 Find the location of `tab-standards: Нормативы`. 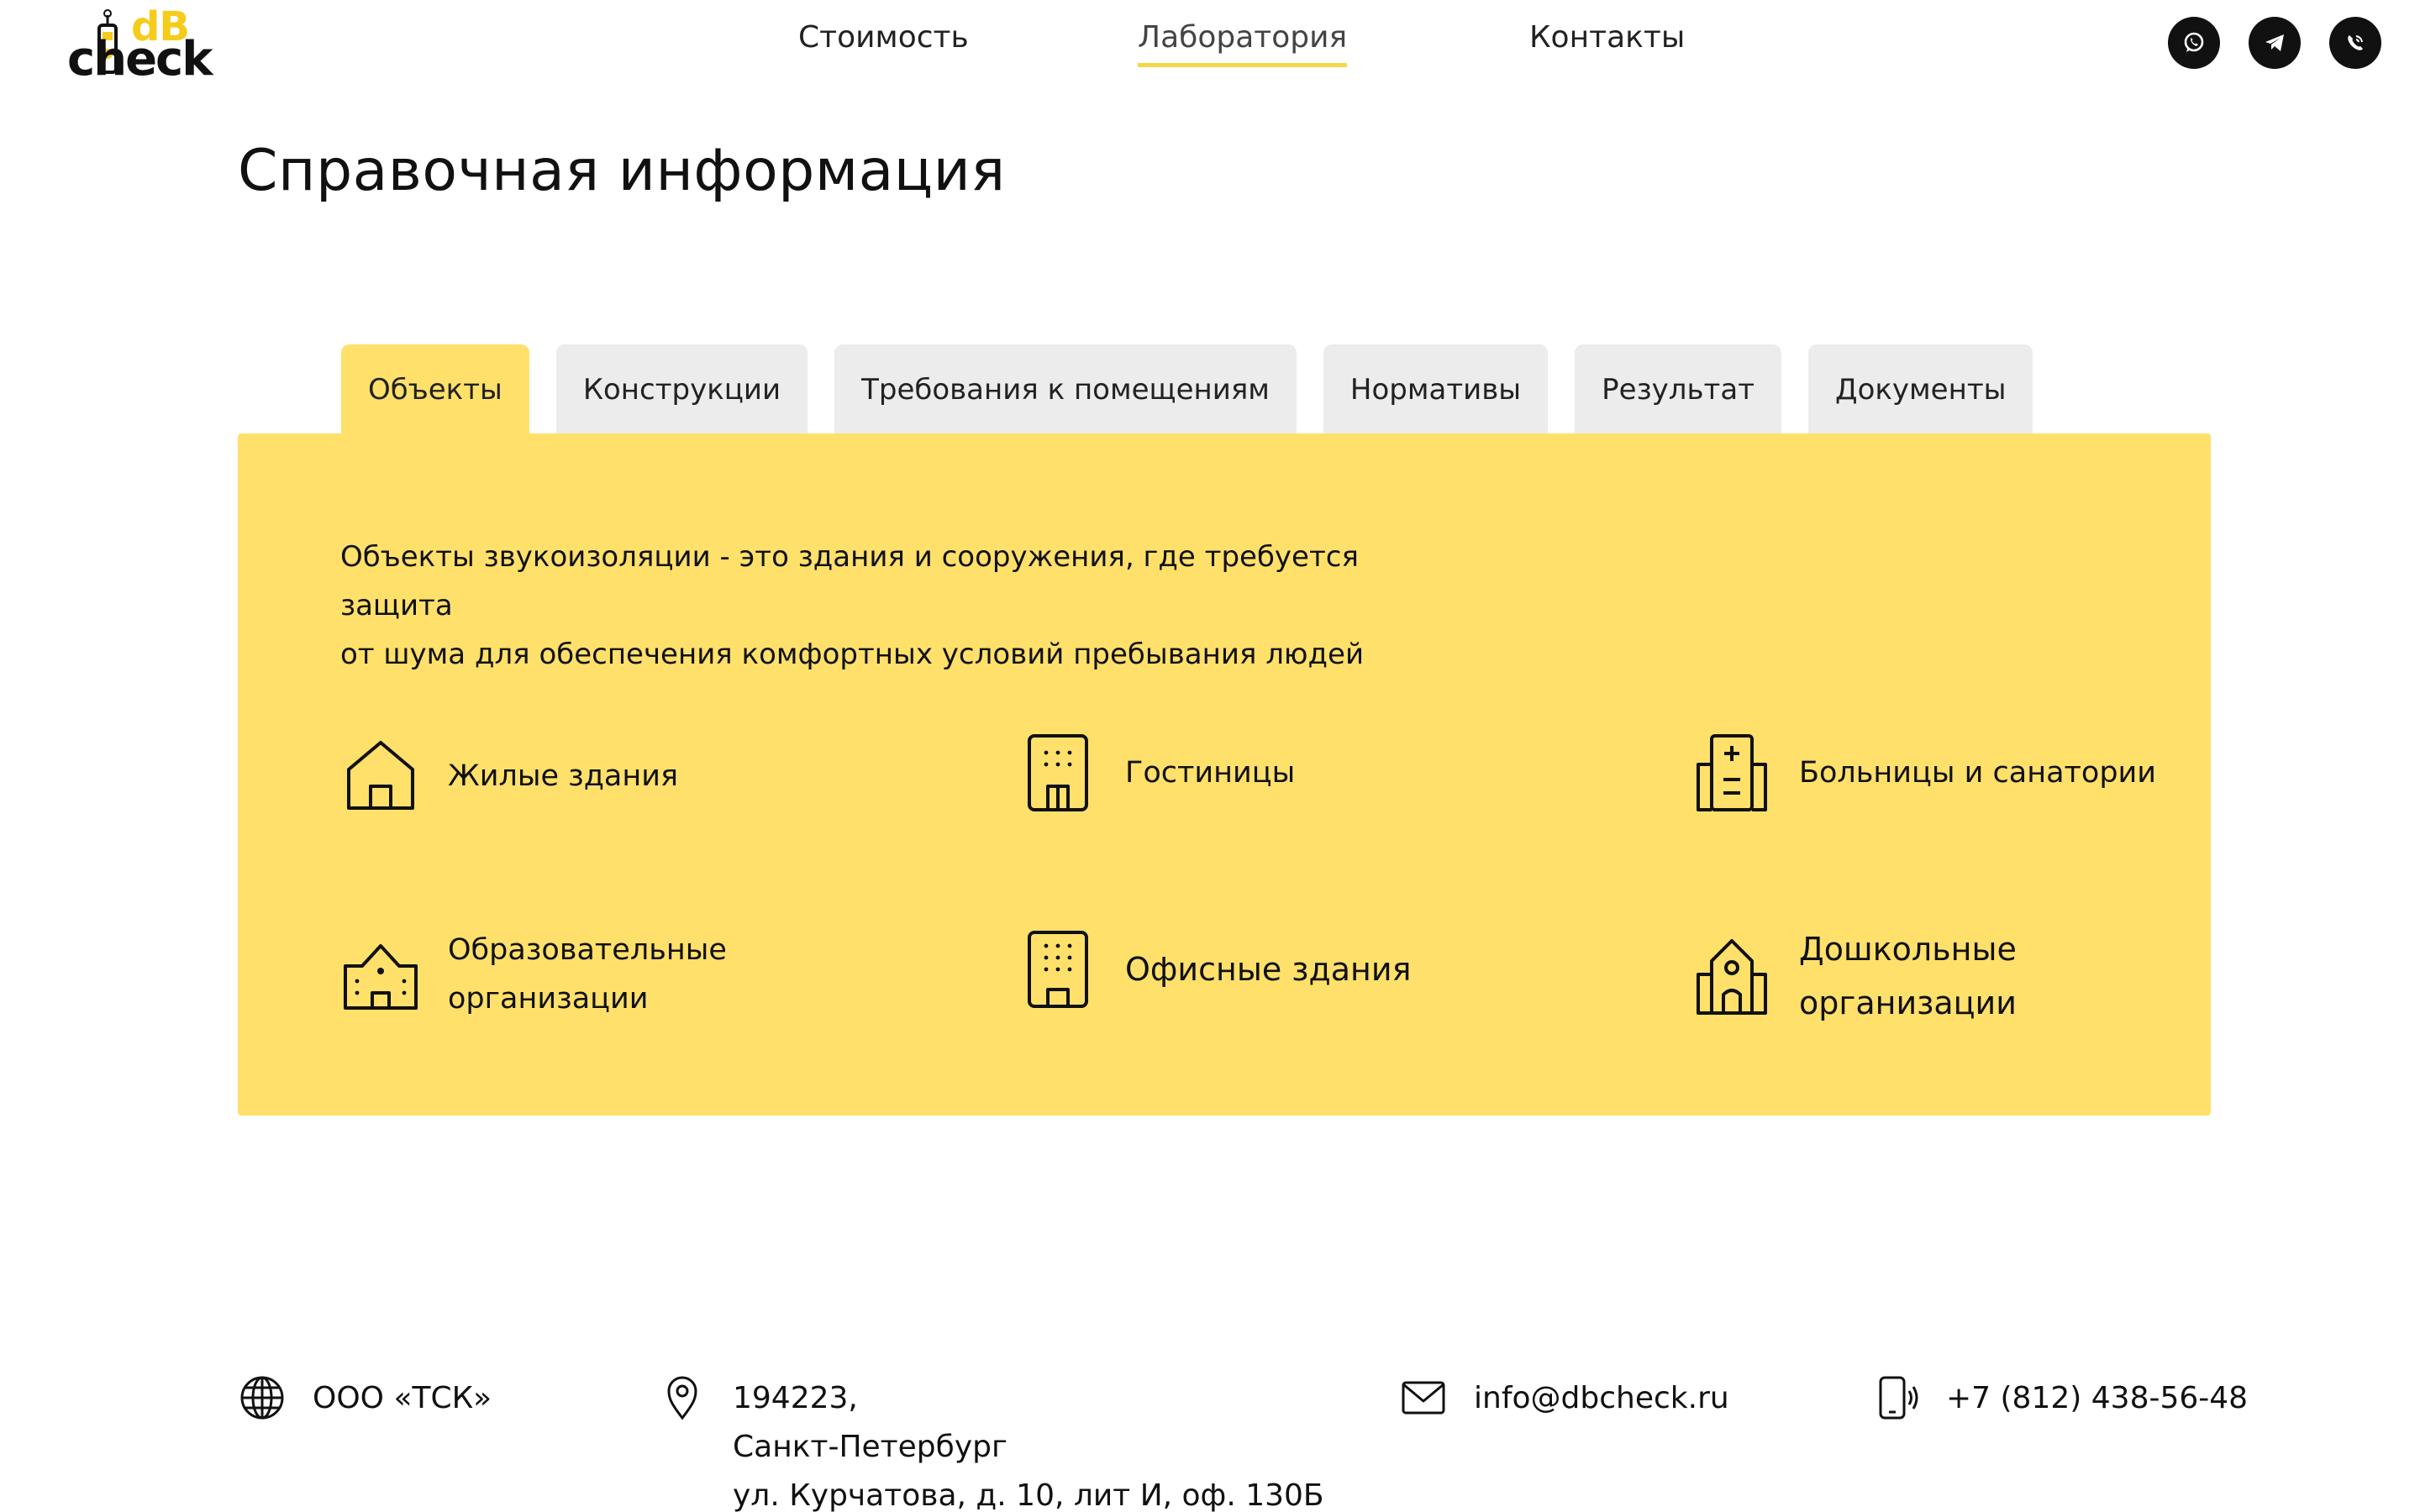

tab-standards: Нормативы is located at coordinates (1436, 389).